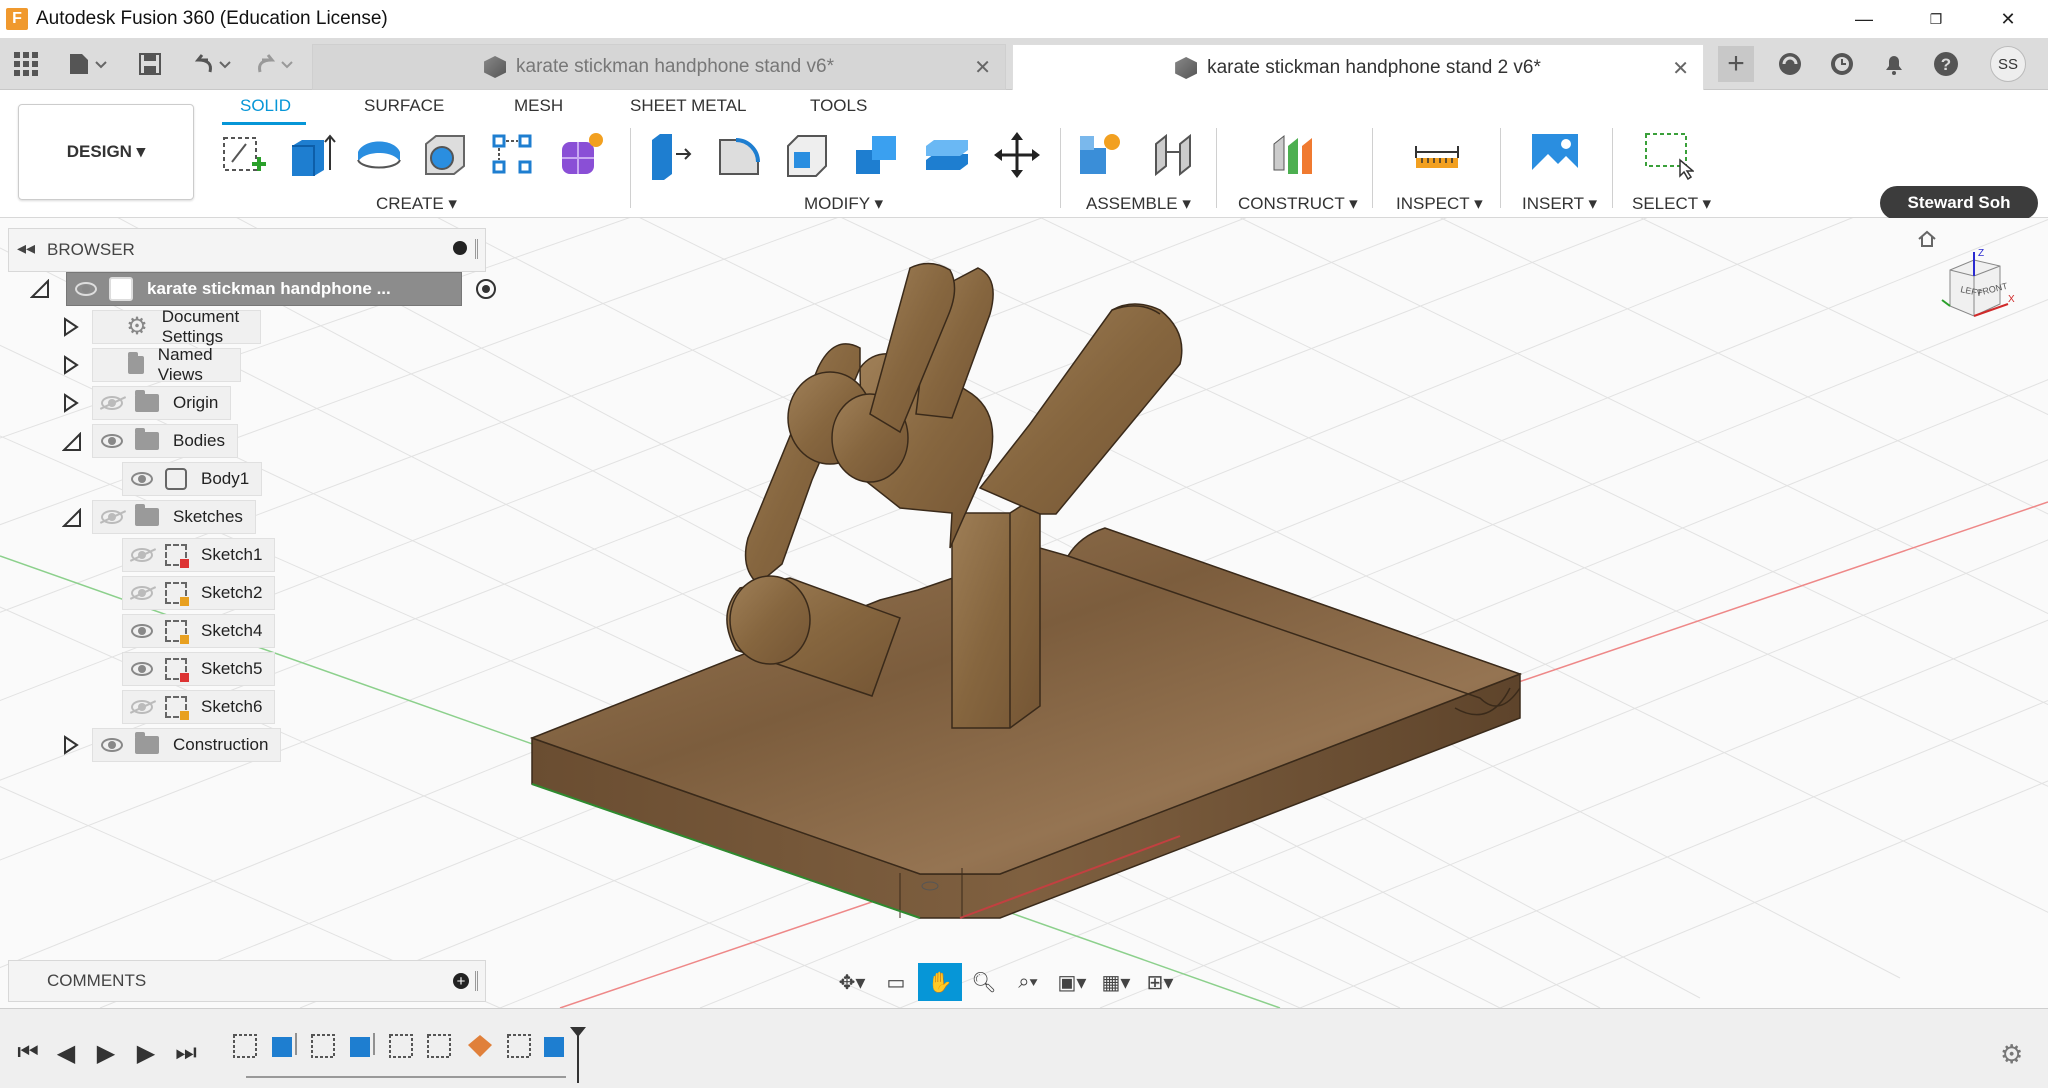  Describe the element at coordinates (1295, 155) in the screenshot. I see `offset-plane-icon` at that location.